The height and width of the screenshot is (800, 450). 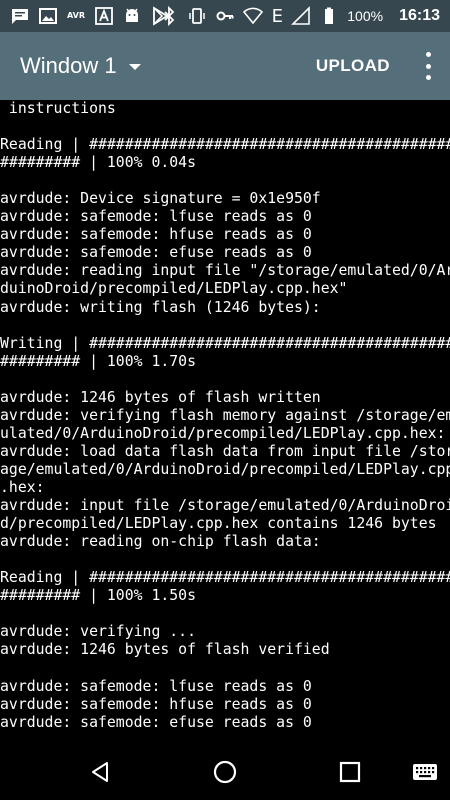 I want to click on message-icon, so click(x=20, y=16).